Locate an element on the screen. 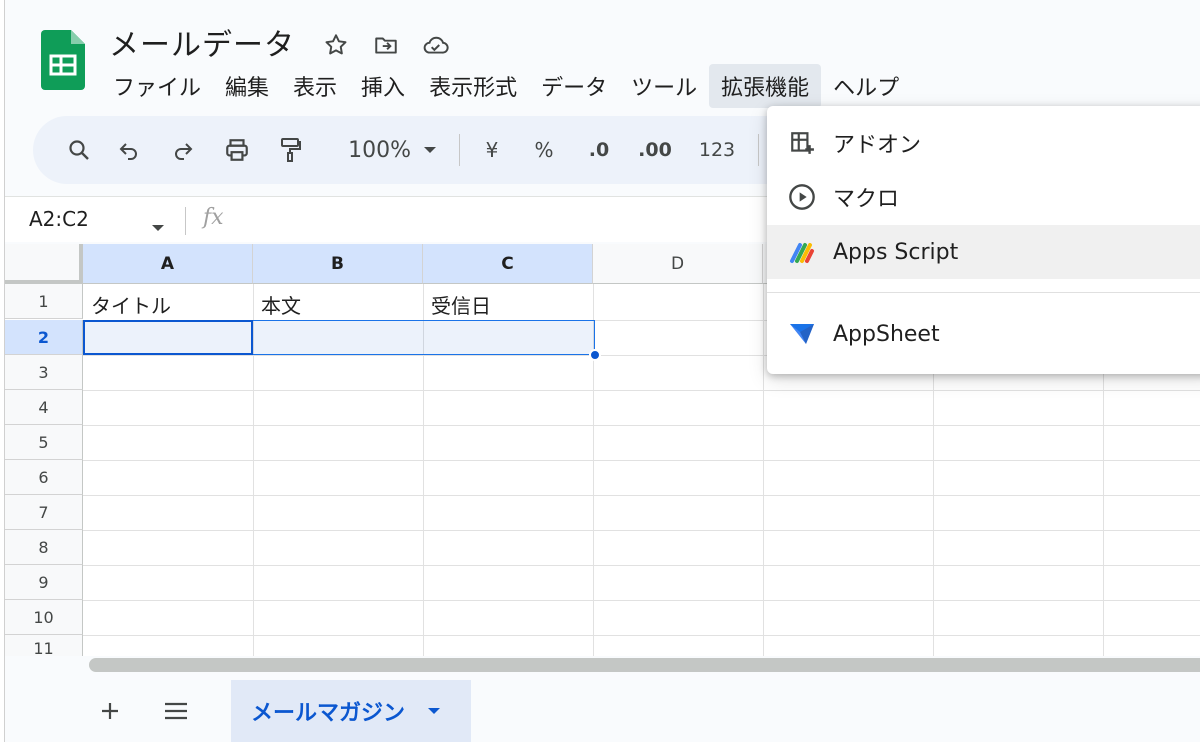  redo-icon is located at coordinates (183, 150).